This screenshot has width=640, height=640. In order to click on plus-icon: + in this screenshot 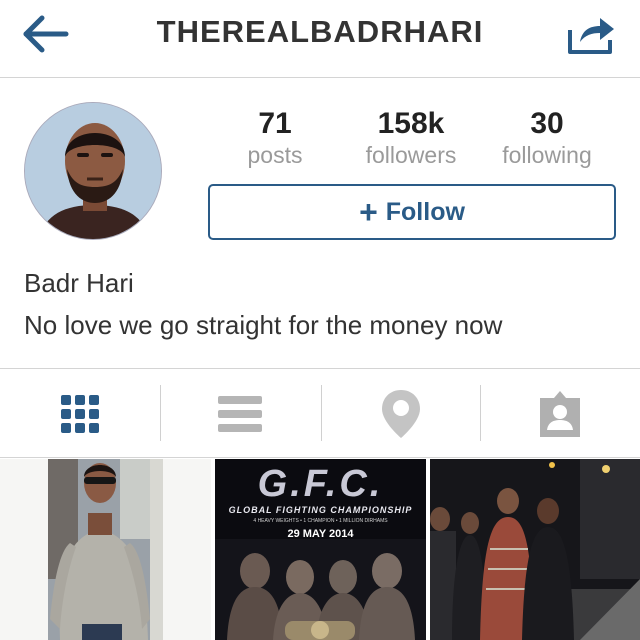, I will do `click(368, 212)`.